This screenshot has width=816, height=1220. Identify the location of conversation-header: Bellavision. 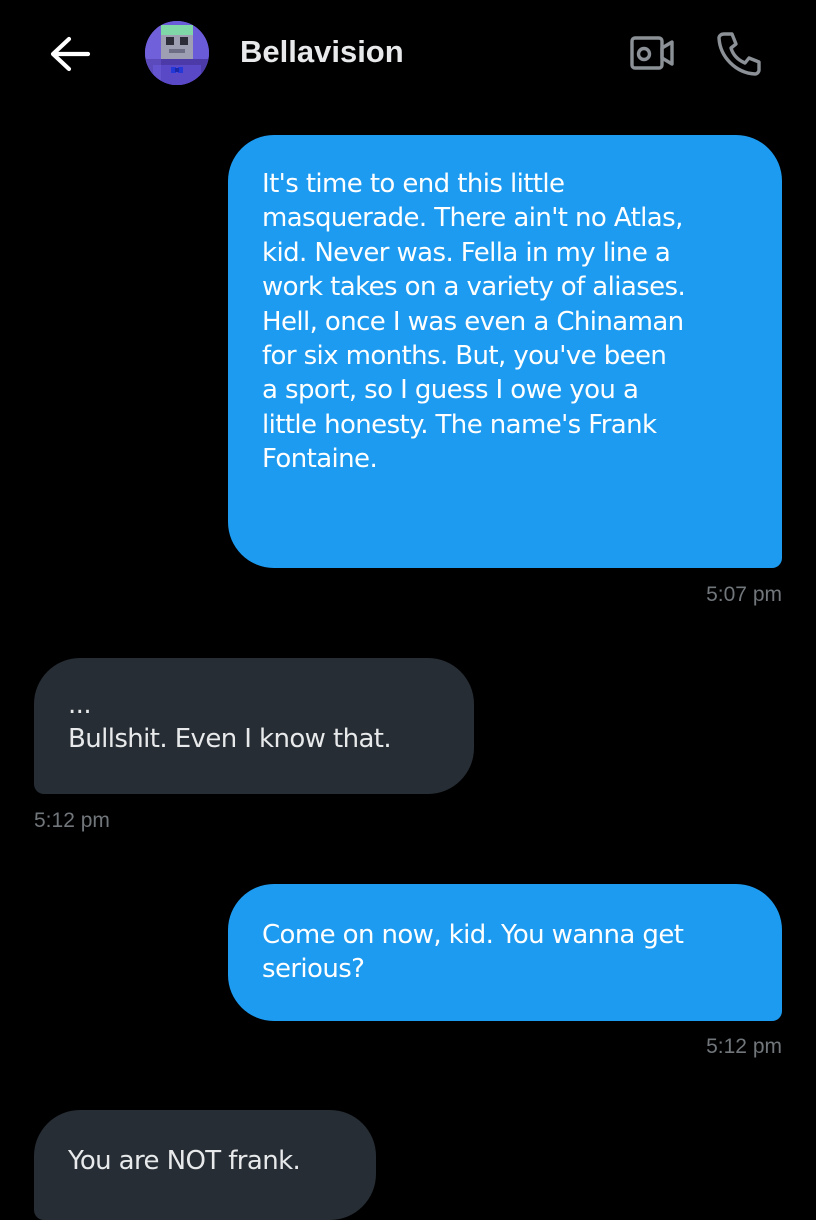
(408, 53).